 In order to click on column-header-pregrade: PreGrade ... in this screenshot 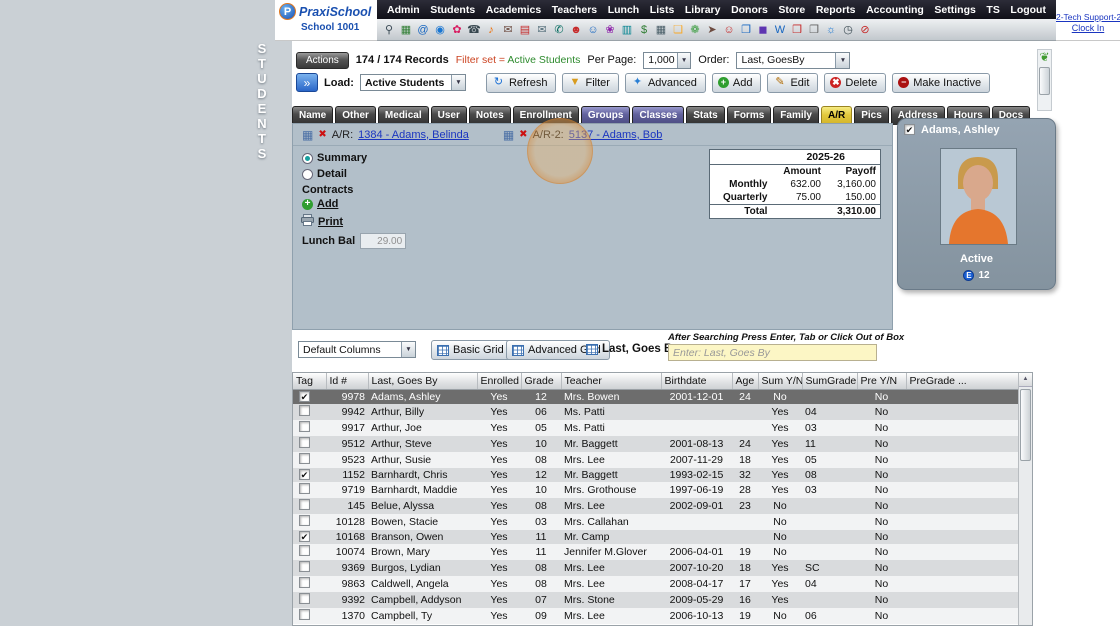, I will do `click(963, 381)`.